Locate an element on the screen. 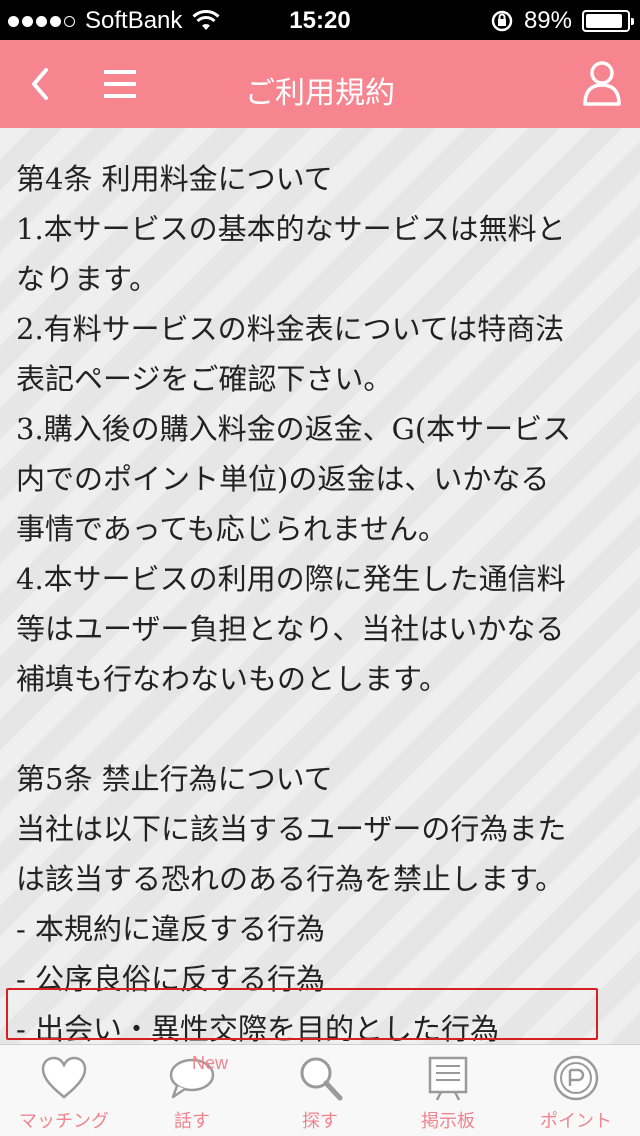 The width and height of the screenshot is (640, 1136). article-4-line: 補填も行なわないものとします。 is located at coordinates (232, 679).